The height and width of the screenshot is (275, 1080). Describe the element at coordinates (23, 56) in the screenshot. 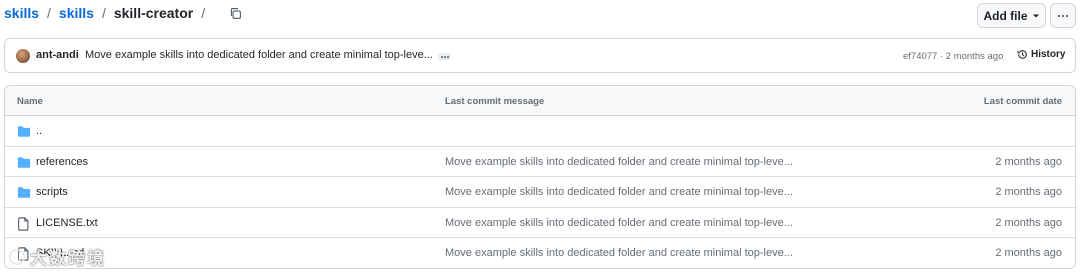

I see `avatar` at that location.